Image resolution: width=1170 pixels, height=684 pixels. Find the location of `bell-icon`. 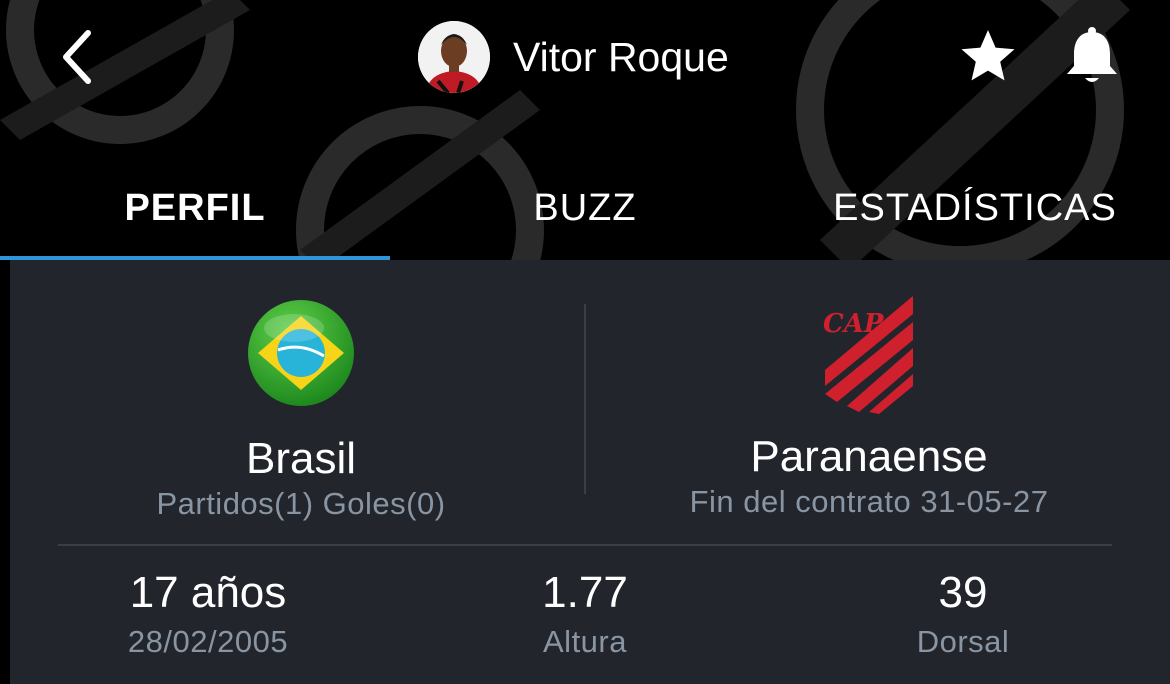

bell-icon is located at coordinates (1092, 54).